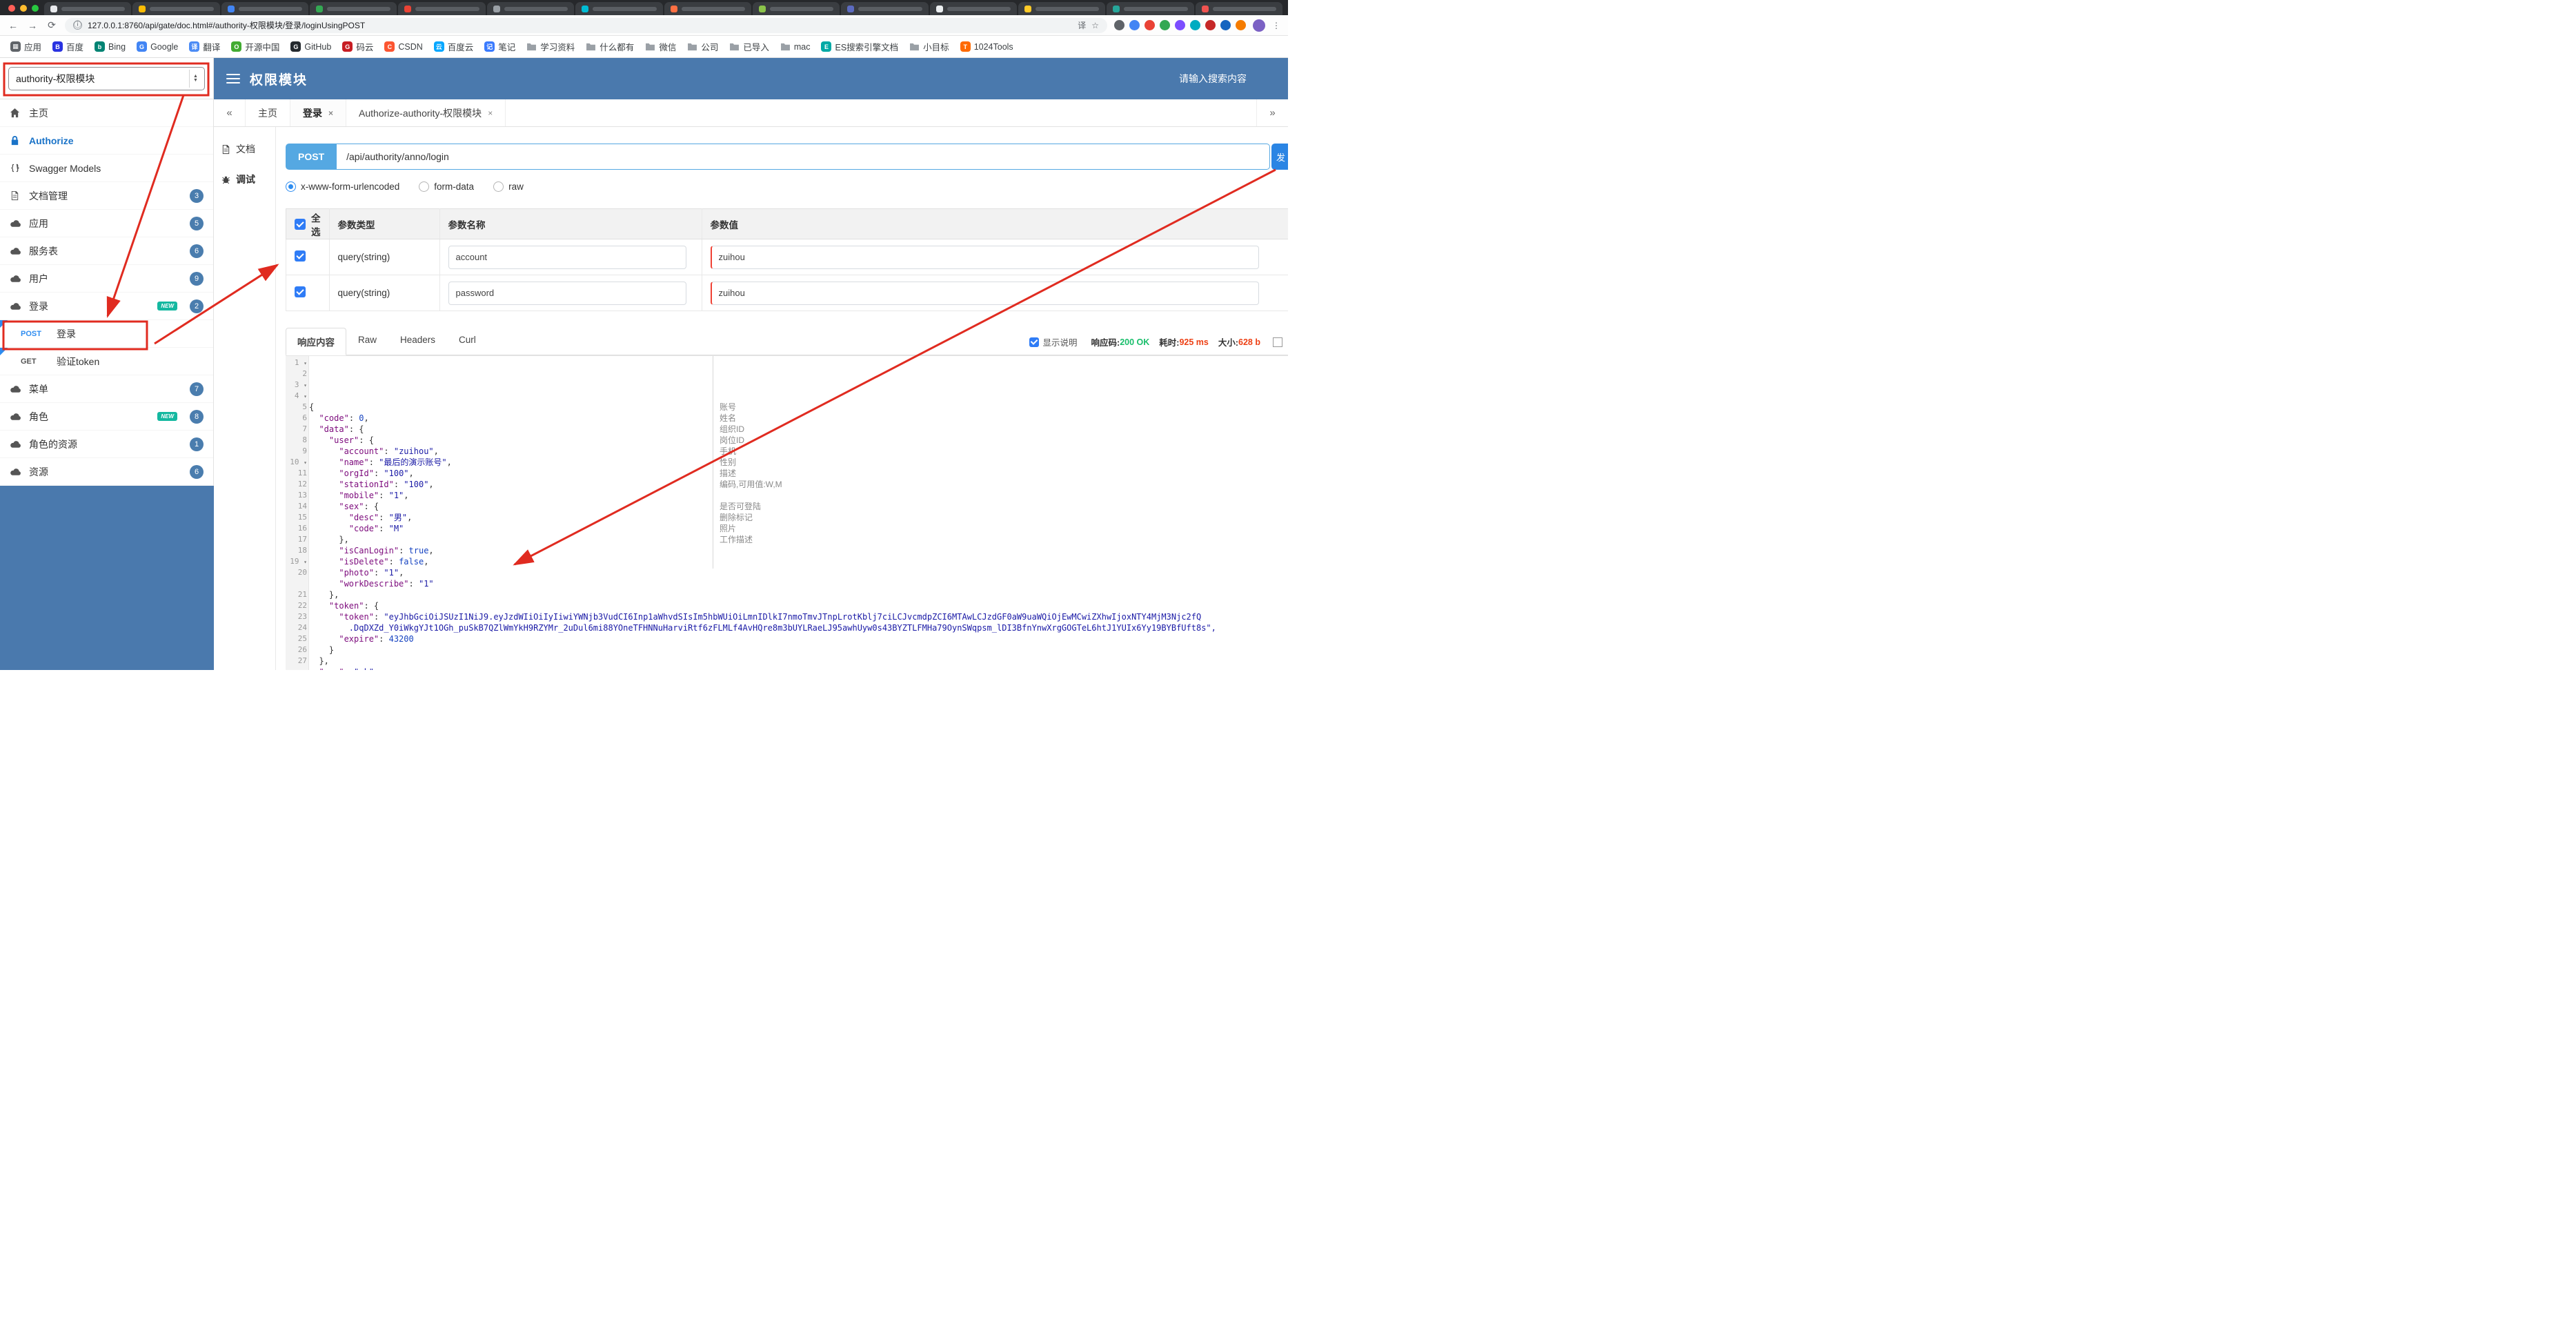 Image resolution: width=2576 pixels, height=1340 pixels. What do you see at coordinates (106, 389) in the screenshot?
I see `sidebar-item: 菜单 7` at bounding box center [106, 389].